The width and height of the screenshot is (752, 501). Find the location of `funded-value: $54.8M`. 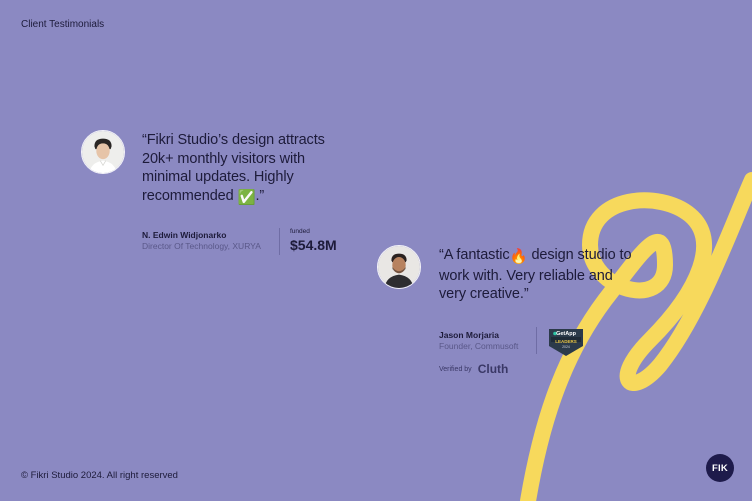

funded-value: $54.8M is located at coordinates (313, 245).